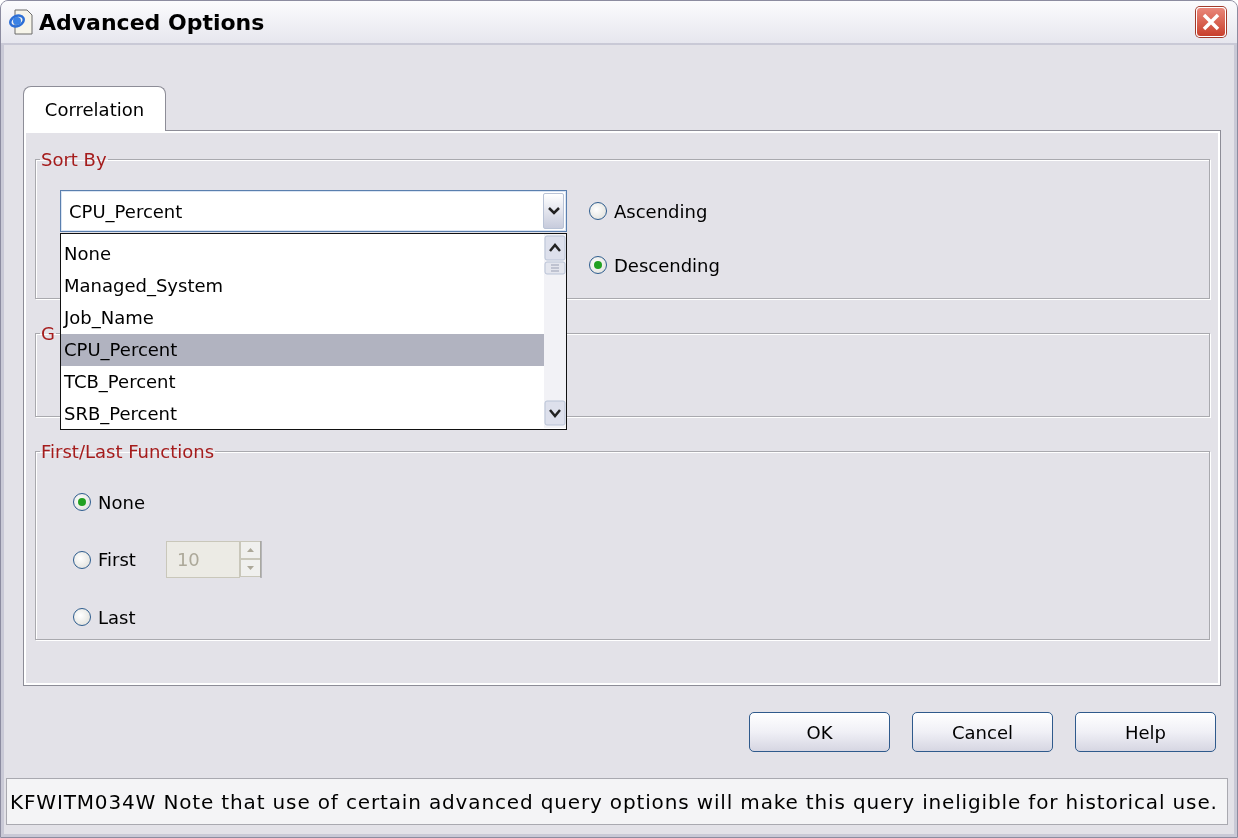  I want to click on tab: Correlation, so click(94, 108).